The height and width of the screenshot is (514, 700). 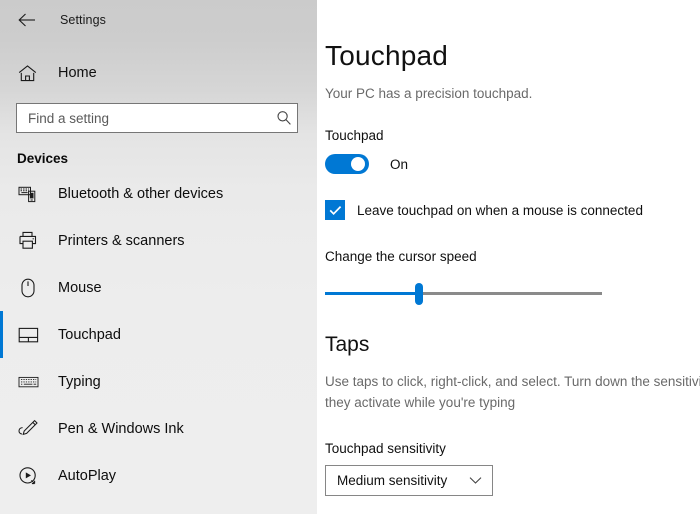 I want to click on sidebar-item-mouse-label: Mouse, so click(x=80, y=287).